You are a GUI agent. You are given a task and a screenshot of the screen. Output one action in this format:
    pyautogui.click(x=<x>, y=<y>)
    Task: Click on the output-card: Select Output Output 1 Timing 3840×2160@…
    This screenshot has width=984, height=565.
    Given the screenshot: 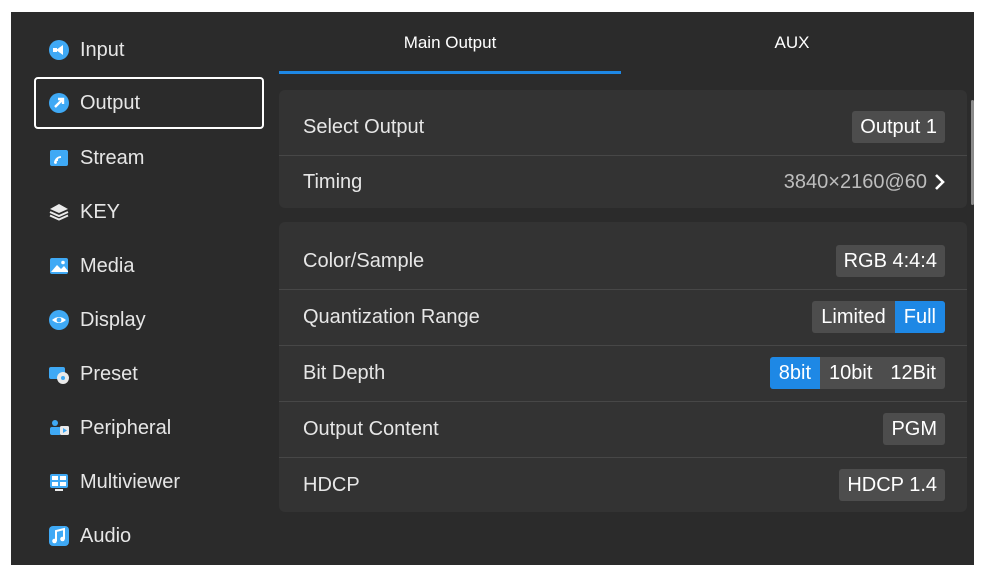 What is the action you would take?
    pyautogui.click(x=623, y=149)
    